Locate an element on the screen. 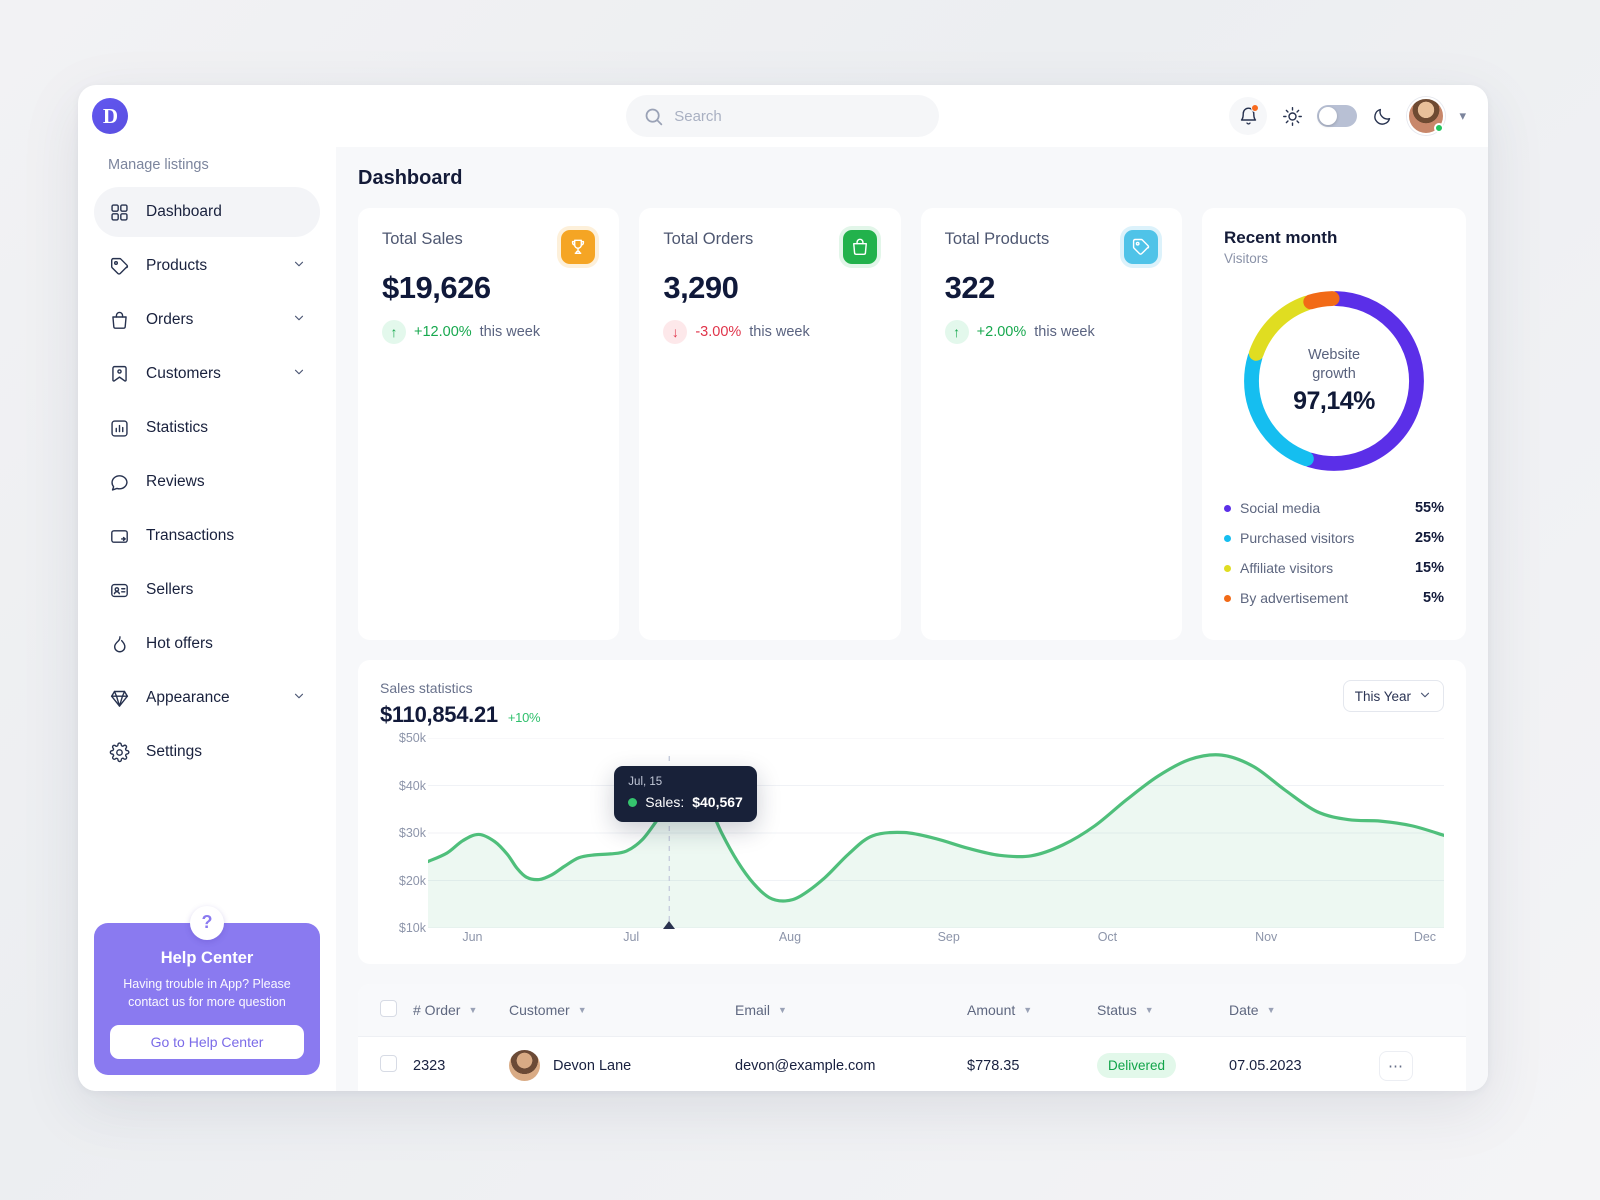 The image size is (1600, 1200). cell-date: 07.05.2023 is located at coordinates (1296, 1063).